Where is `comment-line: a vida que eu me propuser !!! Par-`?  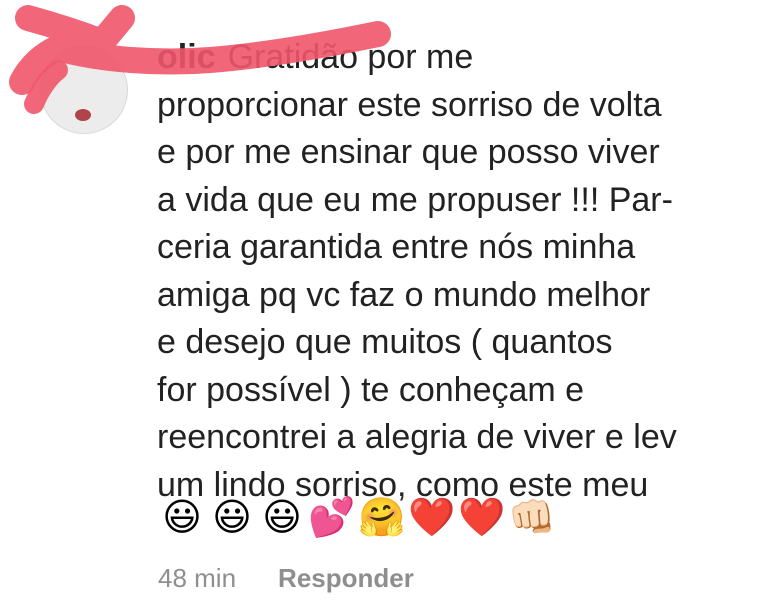
comment-line: a vida que eu me propuser !!! Par- is located at coordinates (415, 199).